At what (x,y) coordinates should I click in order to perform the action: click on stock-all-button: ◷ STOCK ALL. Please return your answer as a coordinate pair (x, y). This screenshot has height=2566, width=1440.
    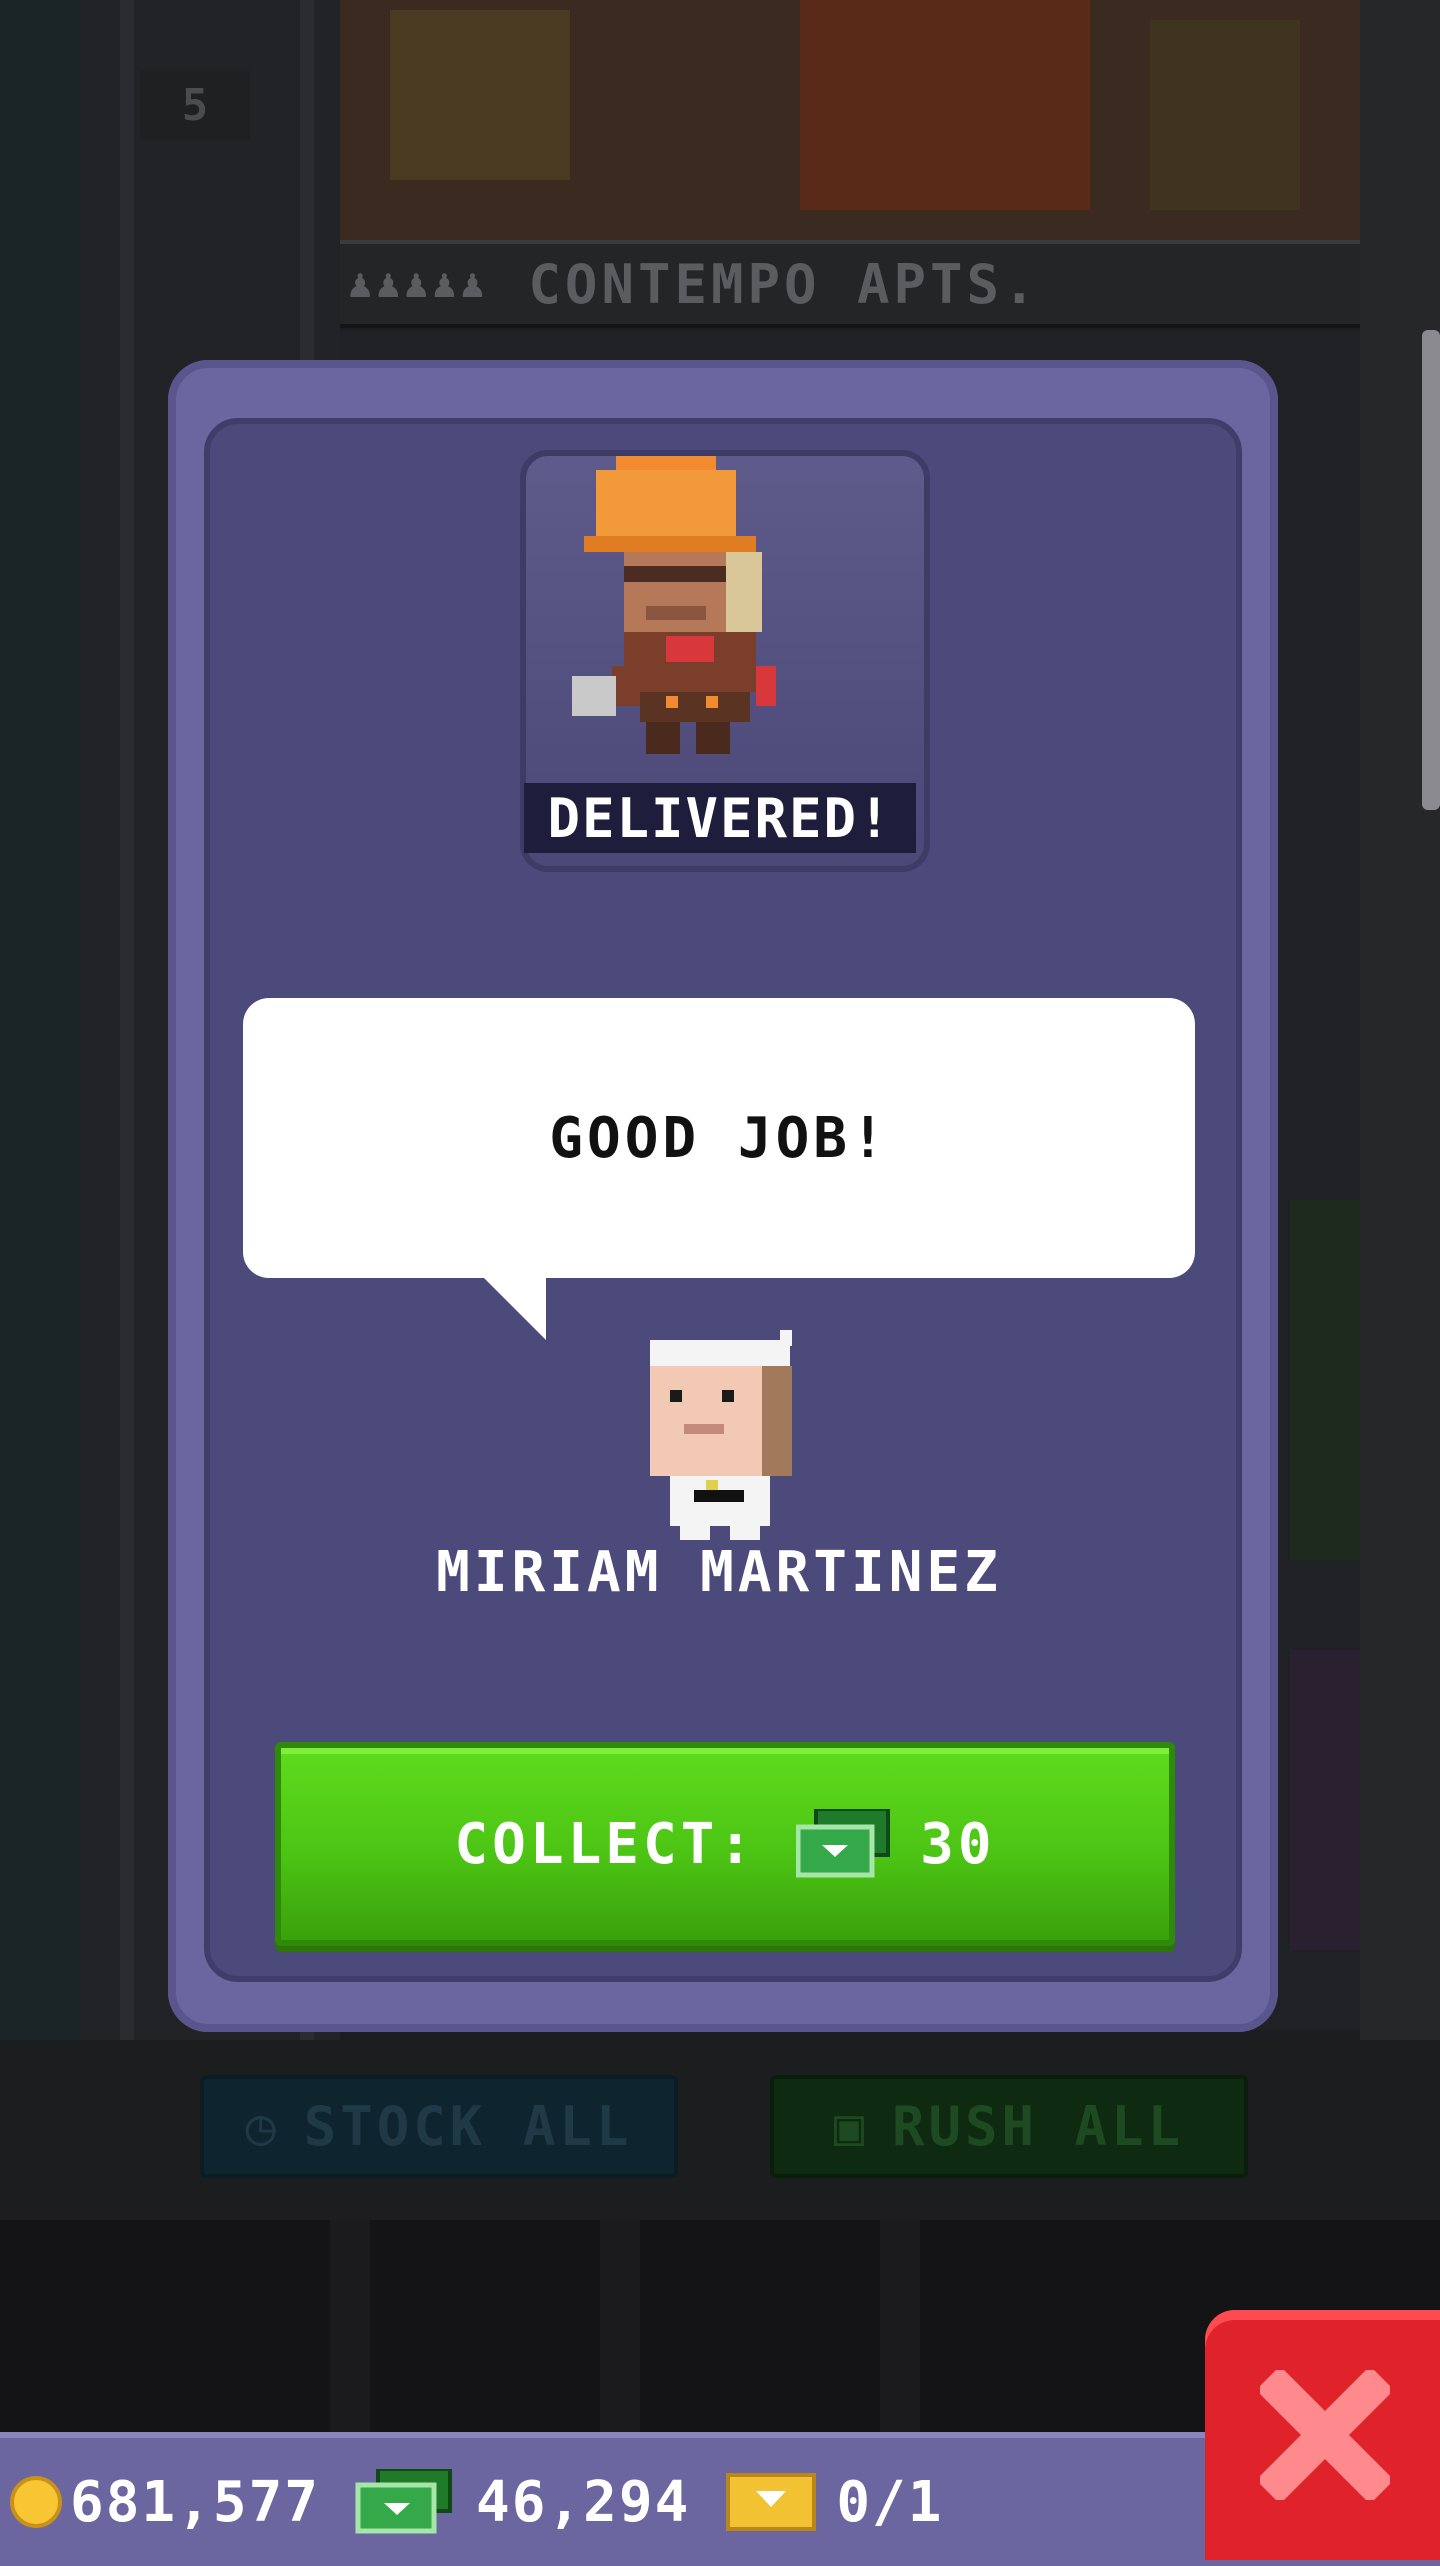
    Looking at the image, I should click on (439, 2126).